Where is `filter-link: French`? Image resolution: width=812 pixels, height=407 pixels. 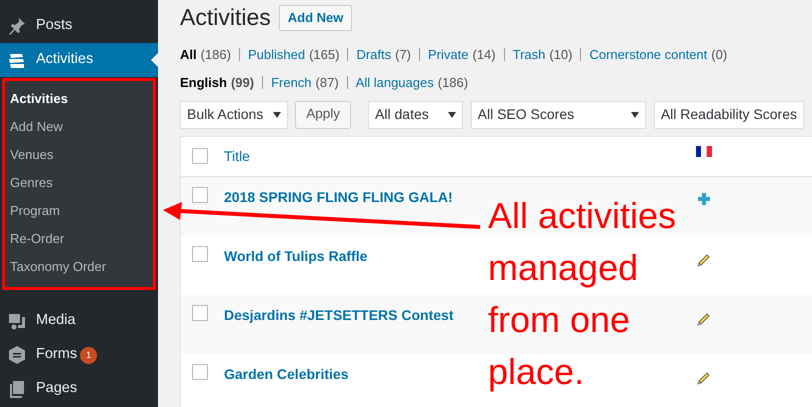 filter-link: French is located at coordinates (291, 83).